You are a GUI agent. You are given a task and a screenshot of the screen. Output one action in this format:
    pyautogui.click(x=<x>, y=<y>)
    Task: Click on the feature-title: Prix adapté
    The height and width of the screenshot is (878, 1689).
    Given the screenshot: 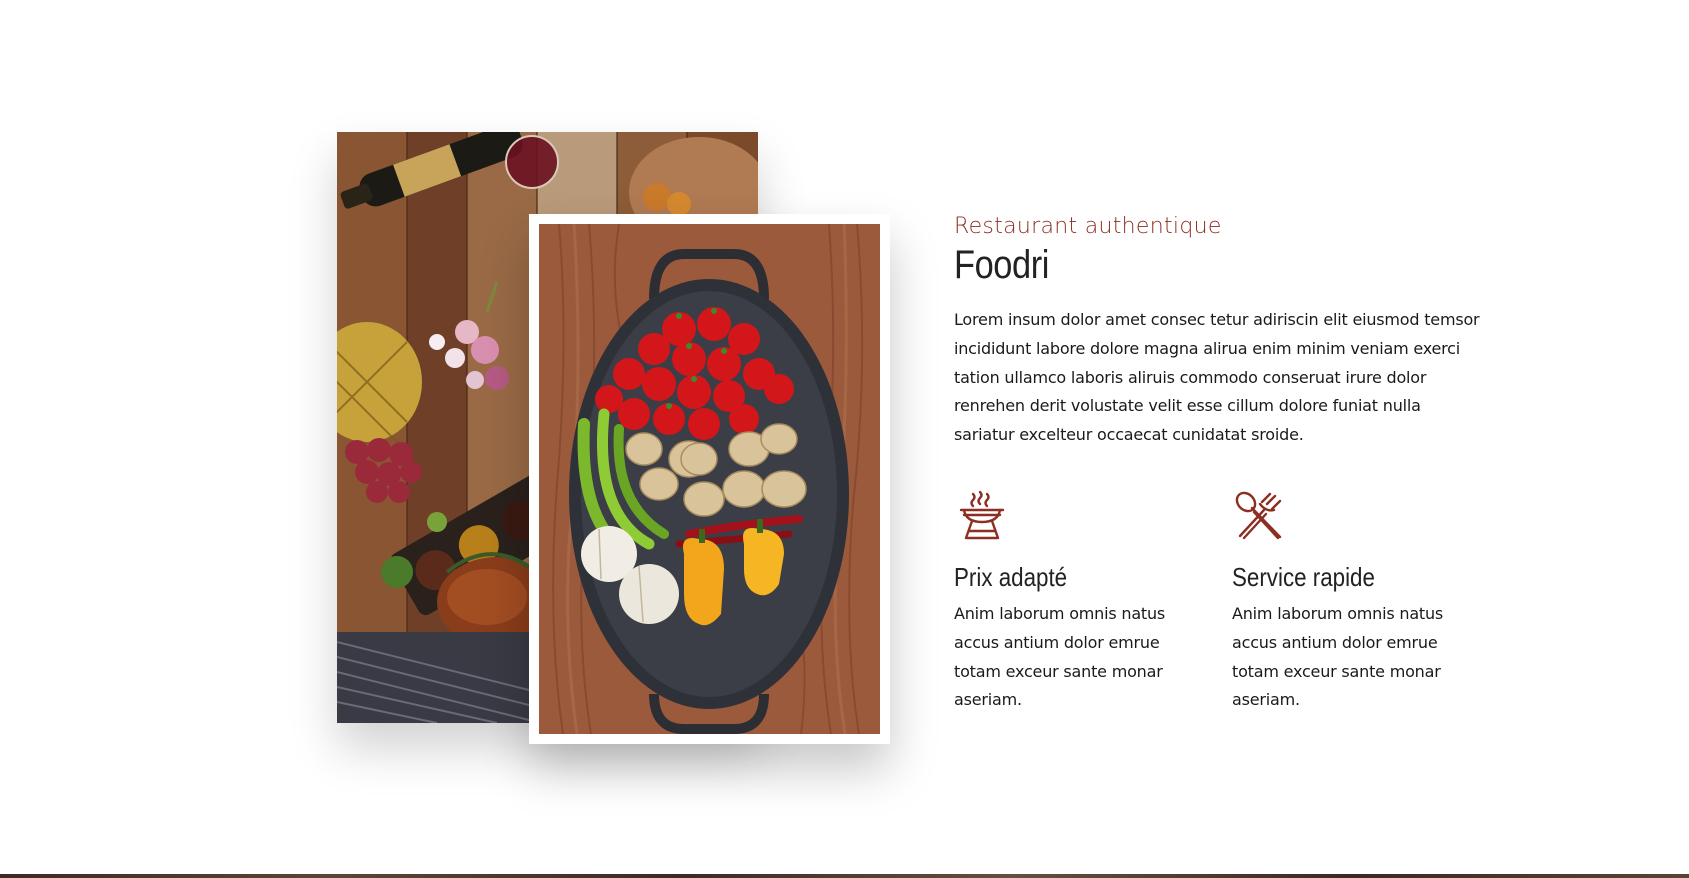 What is the action you would take?
    pyautogui.click(x=1011, y=577)
    